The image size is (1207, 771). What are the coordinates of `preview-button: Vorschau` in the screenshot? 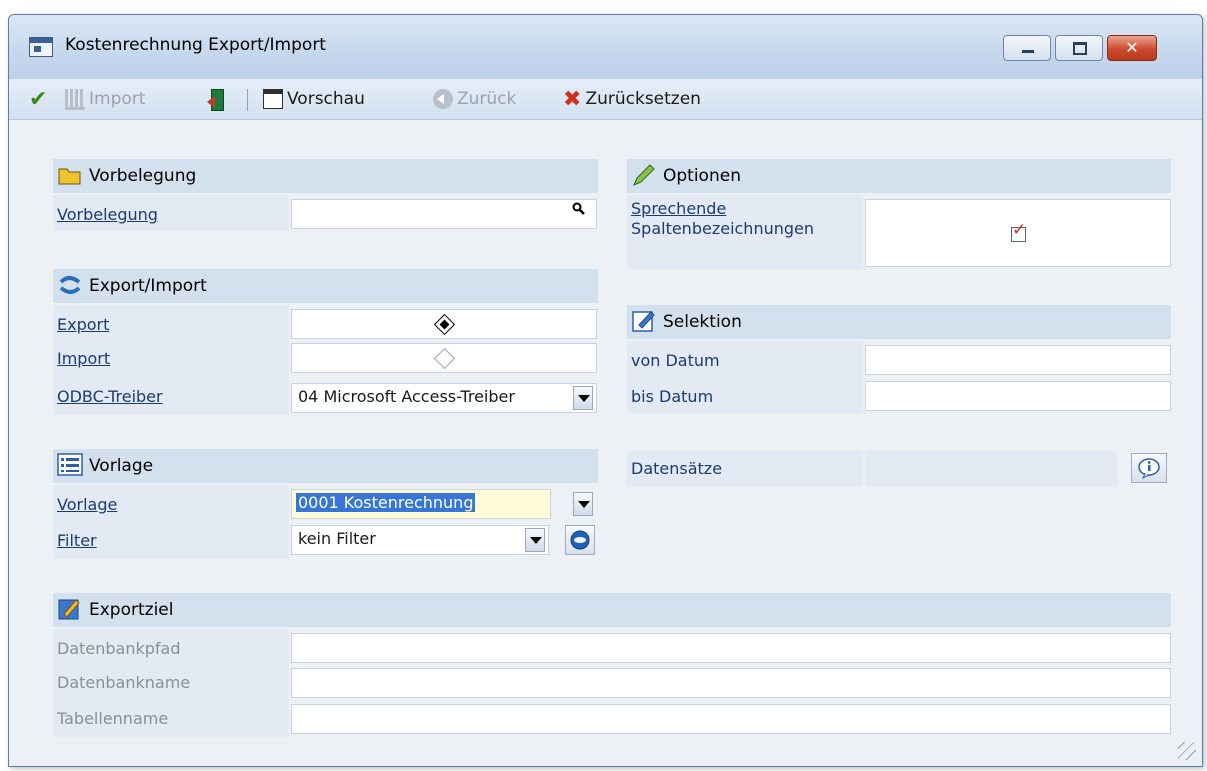 It's located at (314, 99).